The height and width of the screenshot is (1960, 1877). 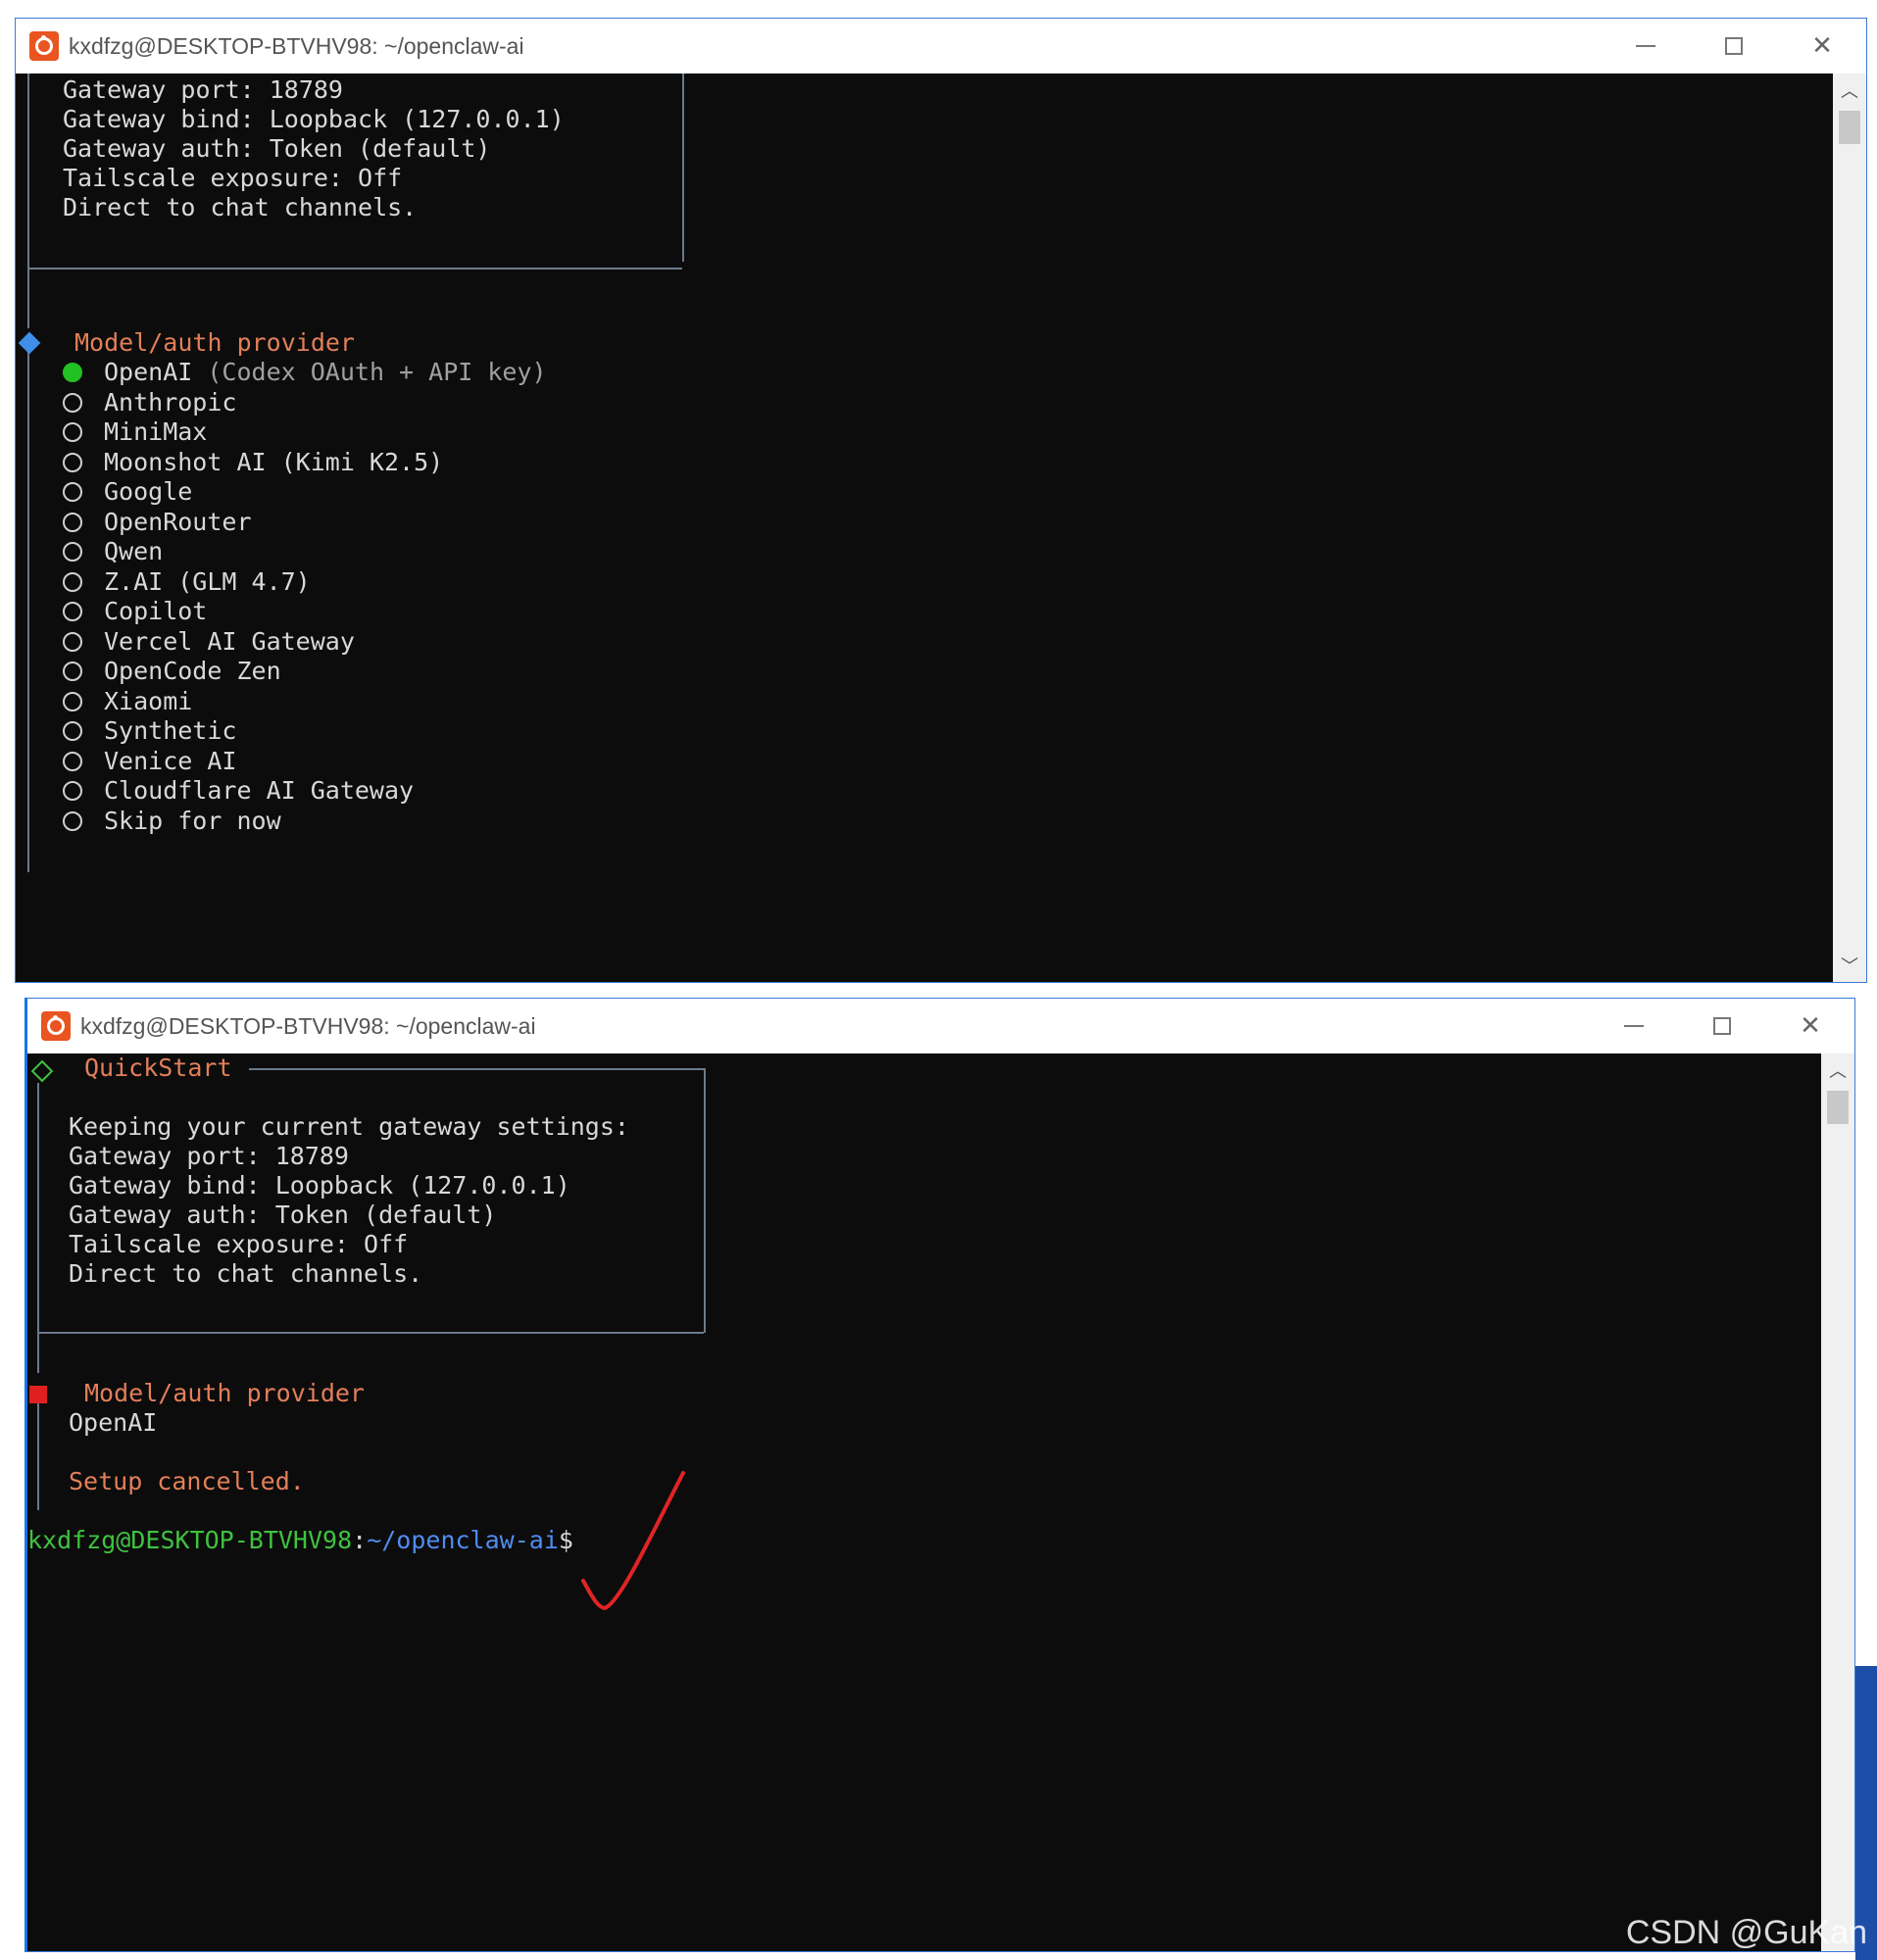 I want to click on provider-option-label: Cloudflare AI Gateway, so click(x=259, y=790).